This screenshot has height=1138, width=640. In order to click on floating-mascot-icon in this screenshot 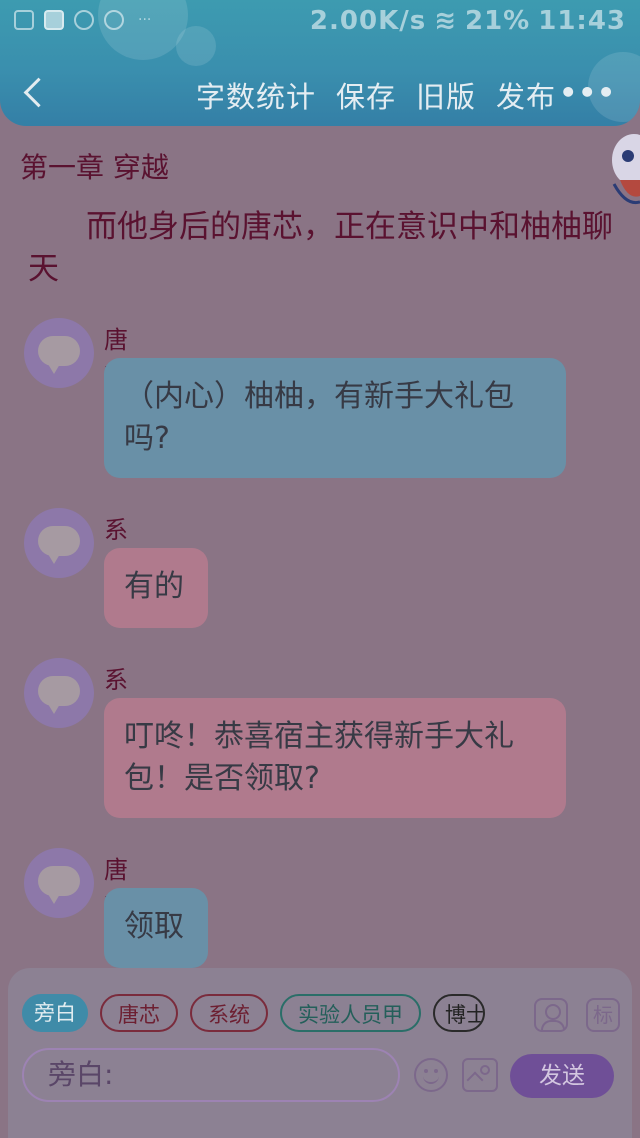, I will do `click(623, 168)`.